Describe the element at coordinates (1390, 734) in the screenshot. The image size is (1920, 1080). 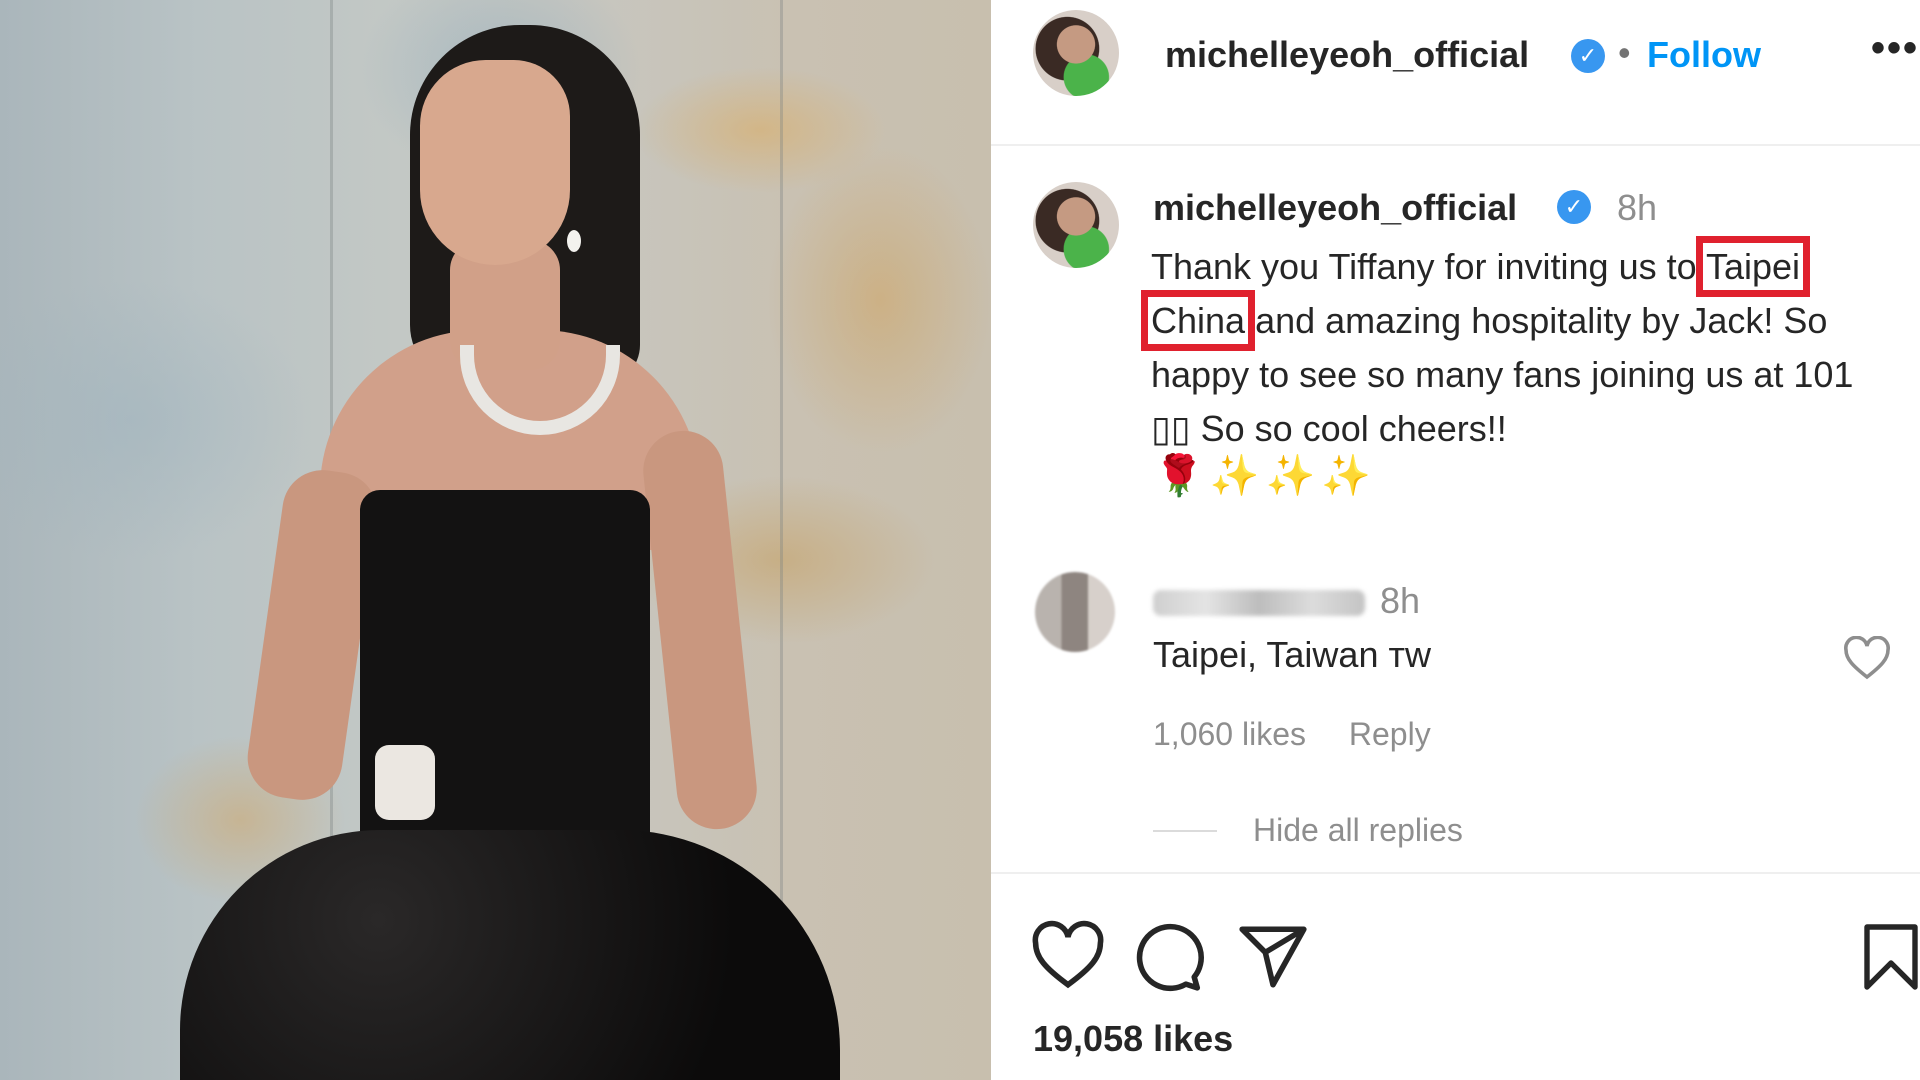
I see `reply-button: Reply` at that location.